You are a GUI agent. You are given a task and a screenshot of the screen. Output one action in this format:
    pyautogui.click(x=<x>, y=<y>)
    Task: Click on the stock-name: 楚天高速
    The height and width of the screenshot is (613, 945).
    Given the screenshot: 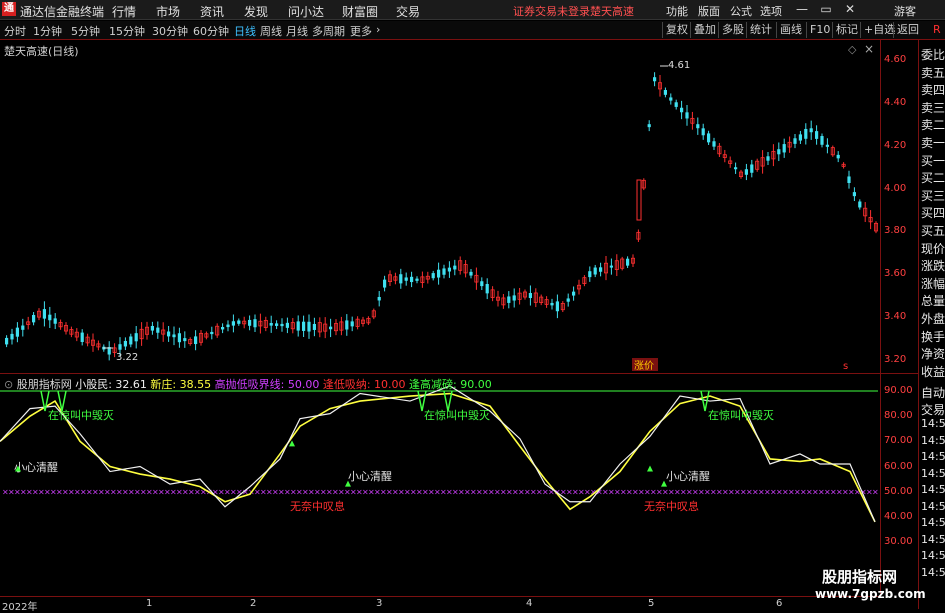 What is the action you would take?
    pyautogui.click(x=612, y=11)
    